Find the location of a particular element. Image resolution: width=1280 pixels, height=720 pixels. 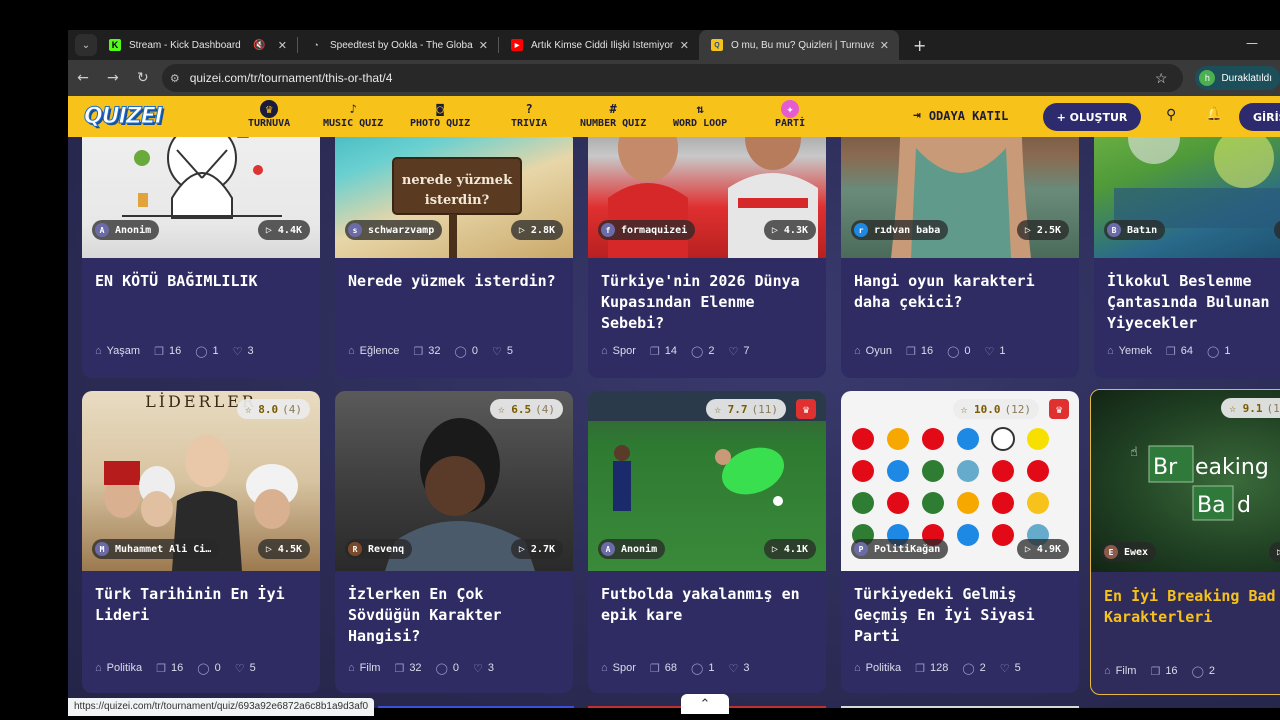

nav-trivia: ? TRIVIA is located at coordinates (529, 114).